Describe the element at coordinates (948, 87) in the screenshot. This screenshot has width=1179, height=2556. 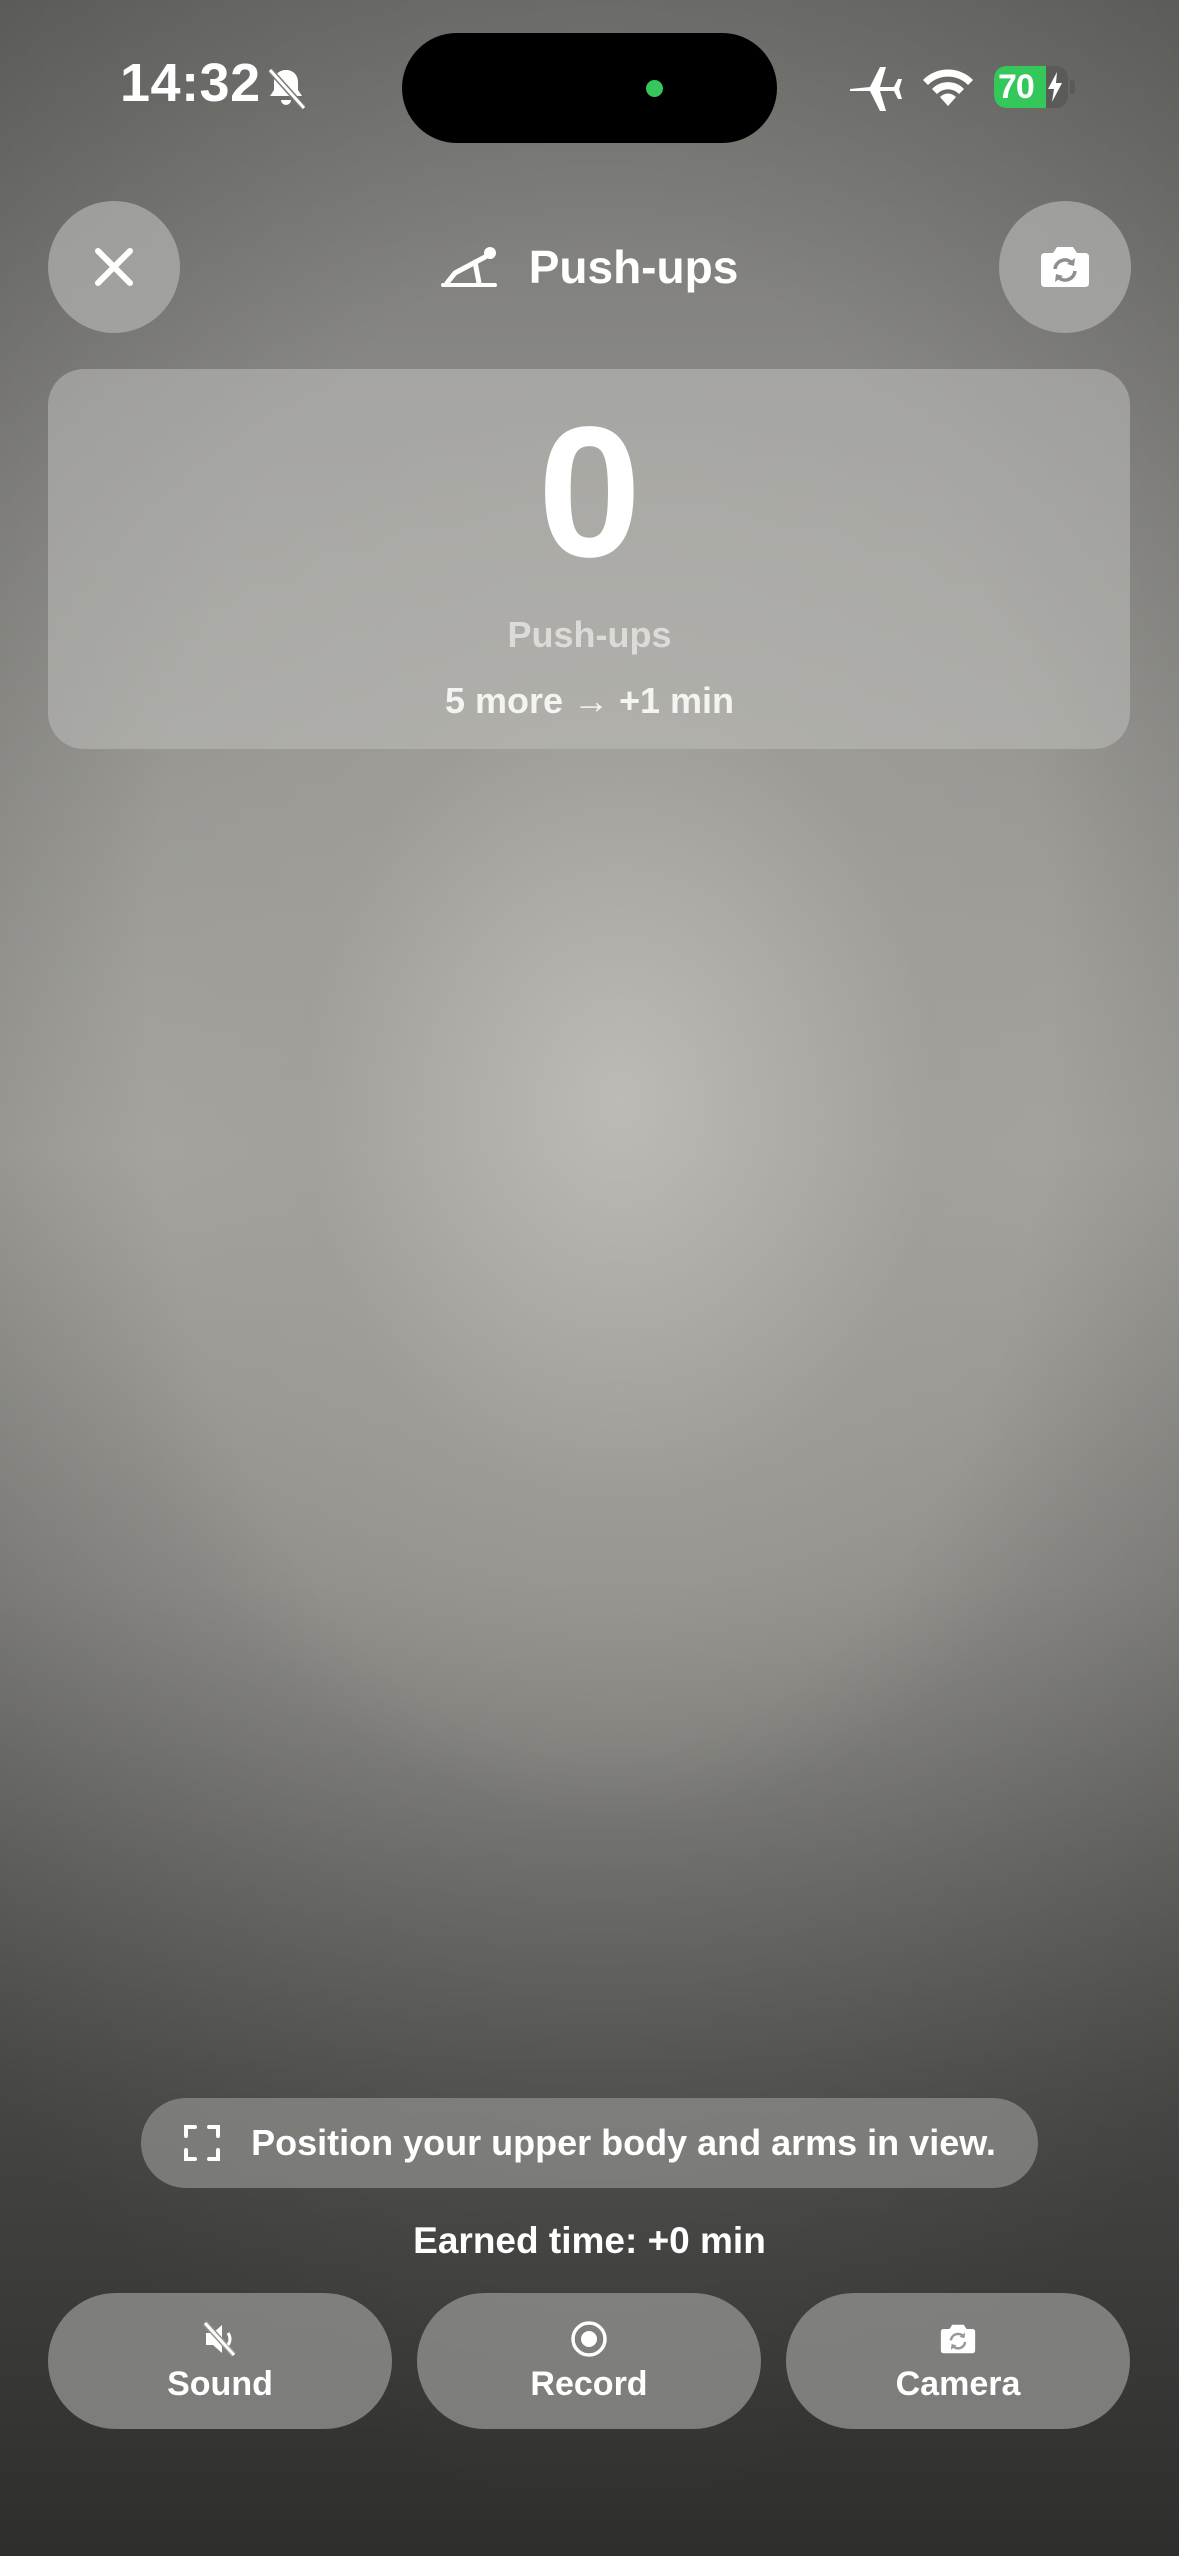
I see `wifi-icon` at that location.